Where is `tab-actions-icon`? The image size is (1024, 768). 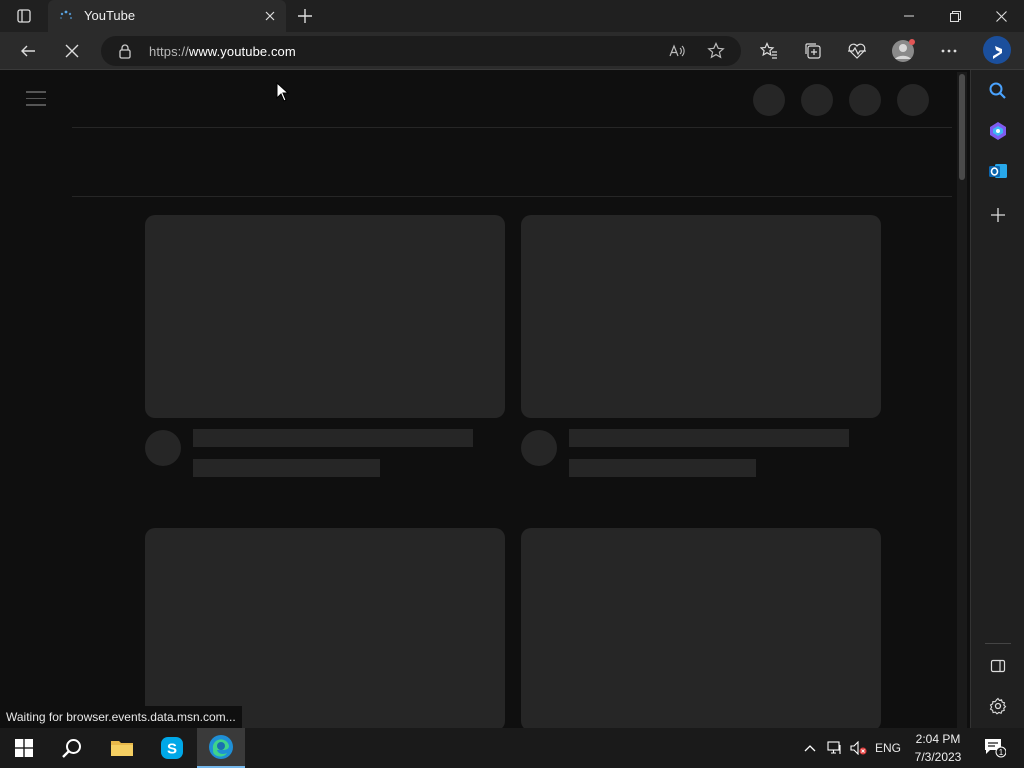 tab-actions-icon is located at coordinates (24, 16).